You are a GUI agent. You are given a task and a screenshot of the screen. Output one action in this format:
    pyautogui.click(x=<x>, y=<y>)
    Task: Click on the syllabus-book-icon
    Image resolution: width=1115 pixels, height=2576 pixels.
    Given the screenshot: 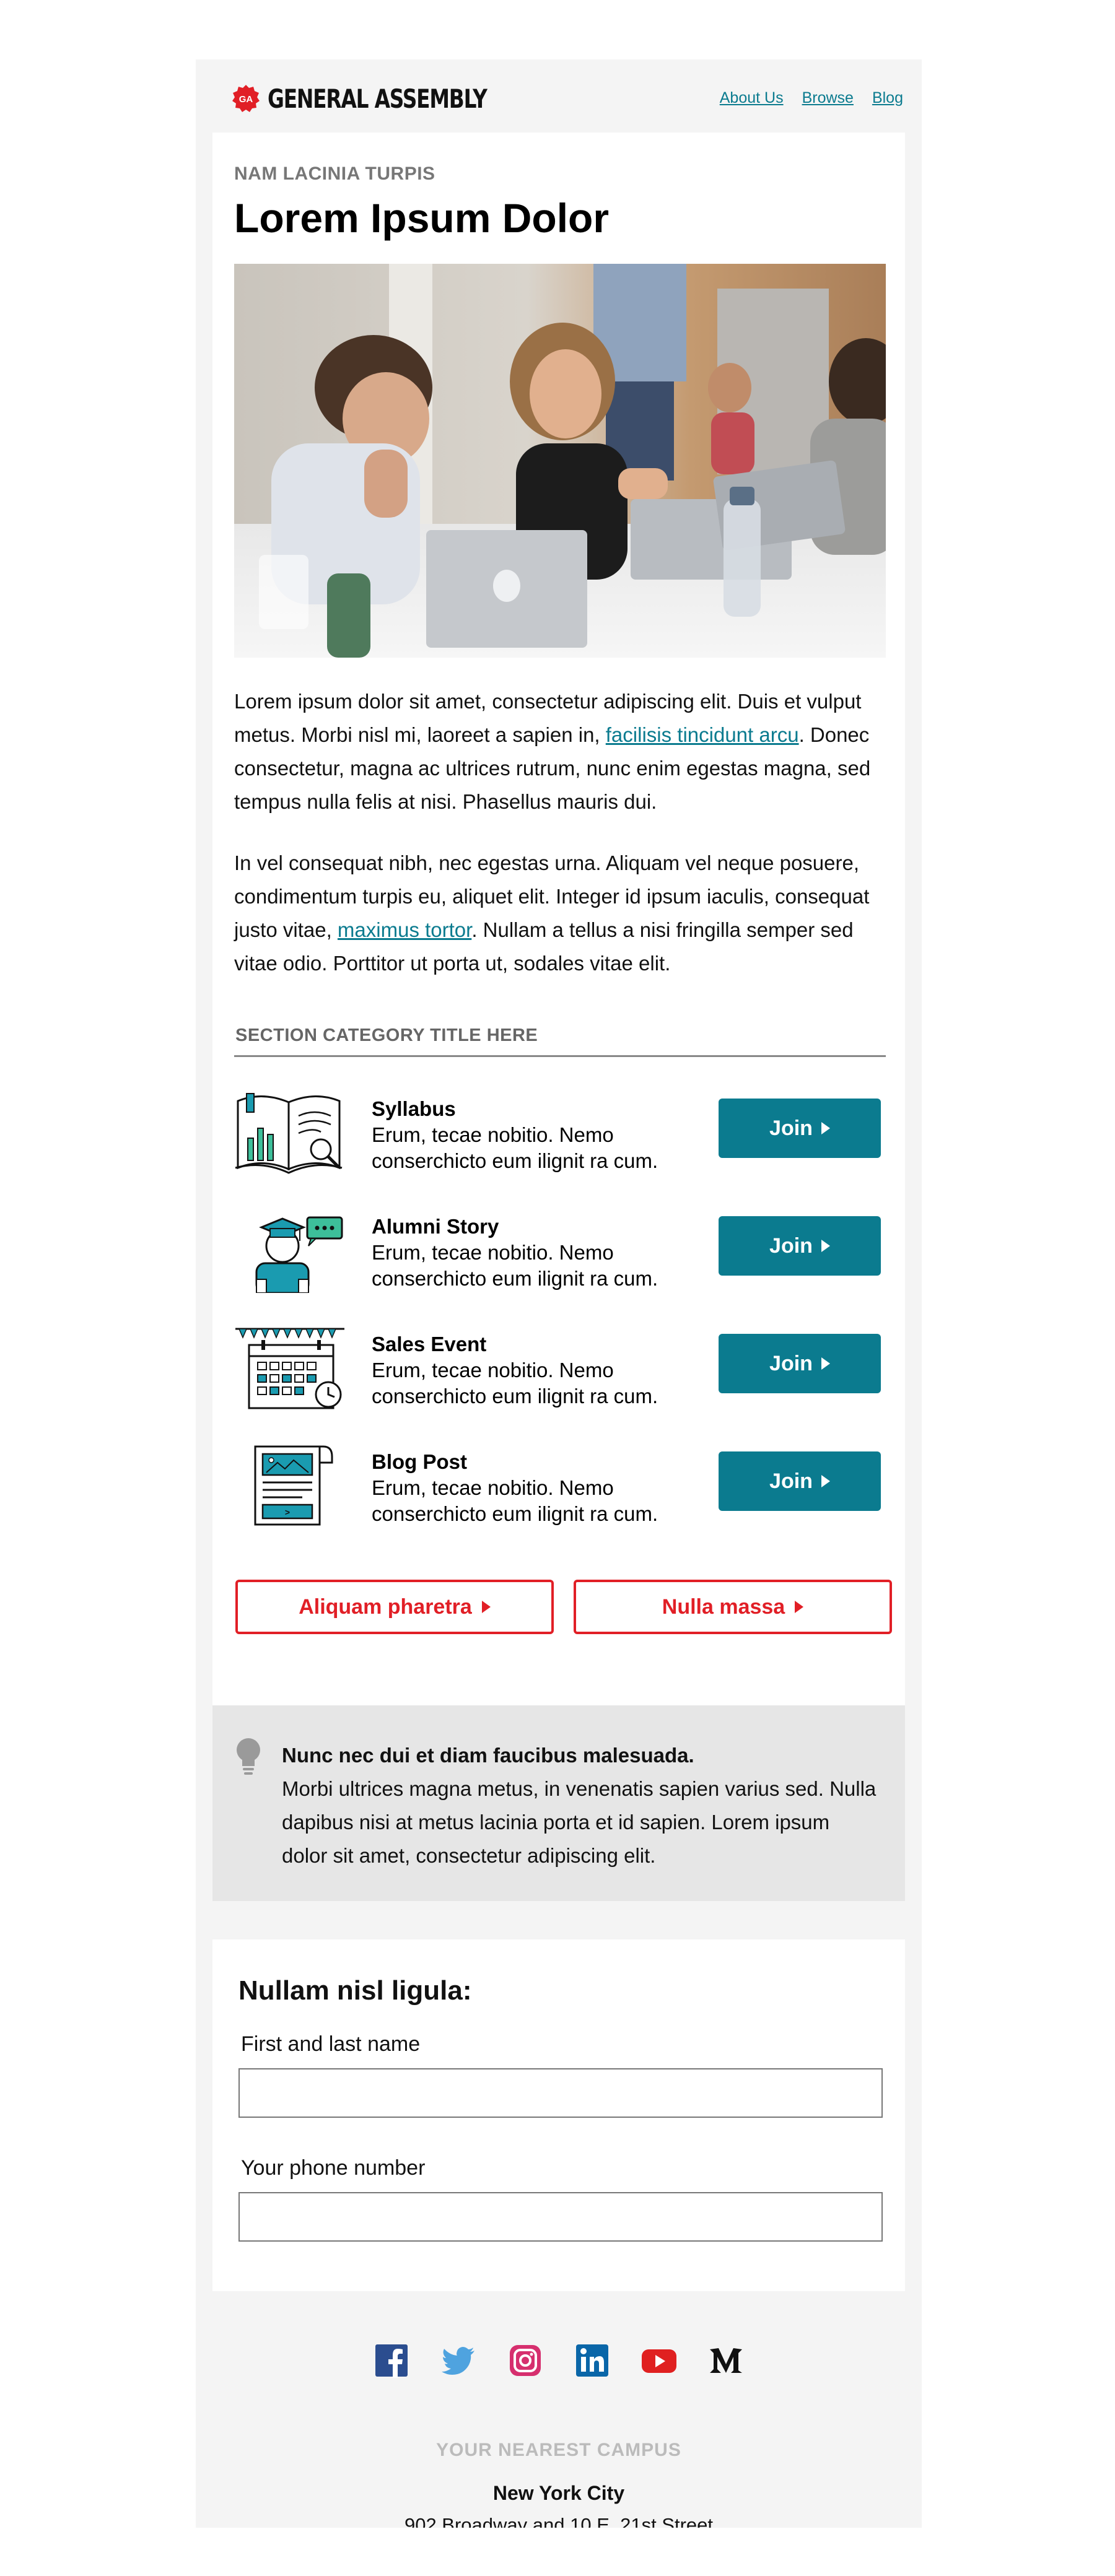 What is the action you would take?
    pyautogui.click(x=289, y=1133)
    